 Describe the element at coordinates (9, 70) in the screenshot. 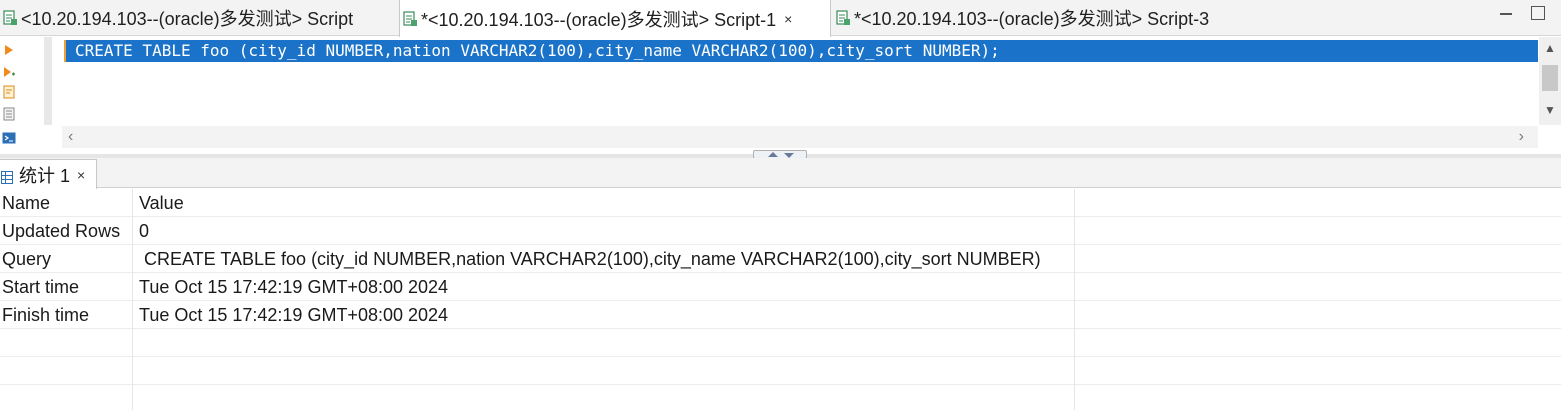

I see `execute-script-icon` at that location.